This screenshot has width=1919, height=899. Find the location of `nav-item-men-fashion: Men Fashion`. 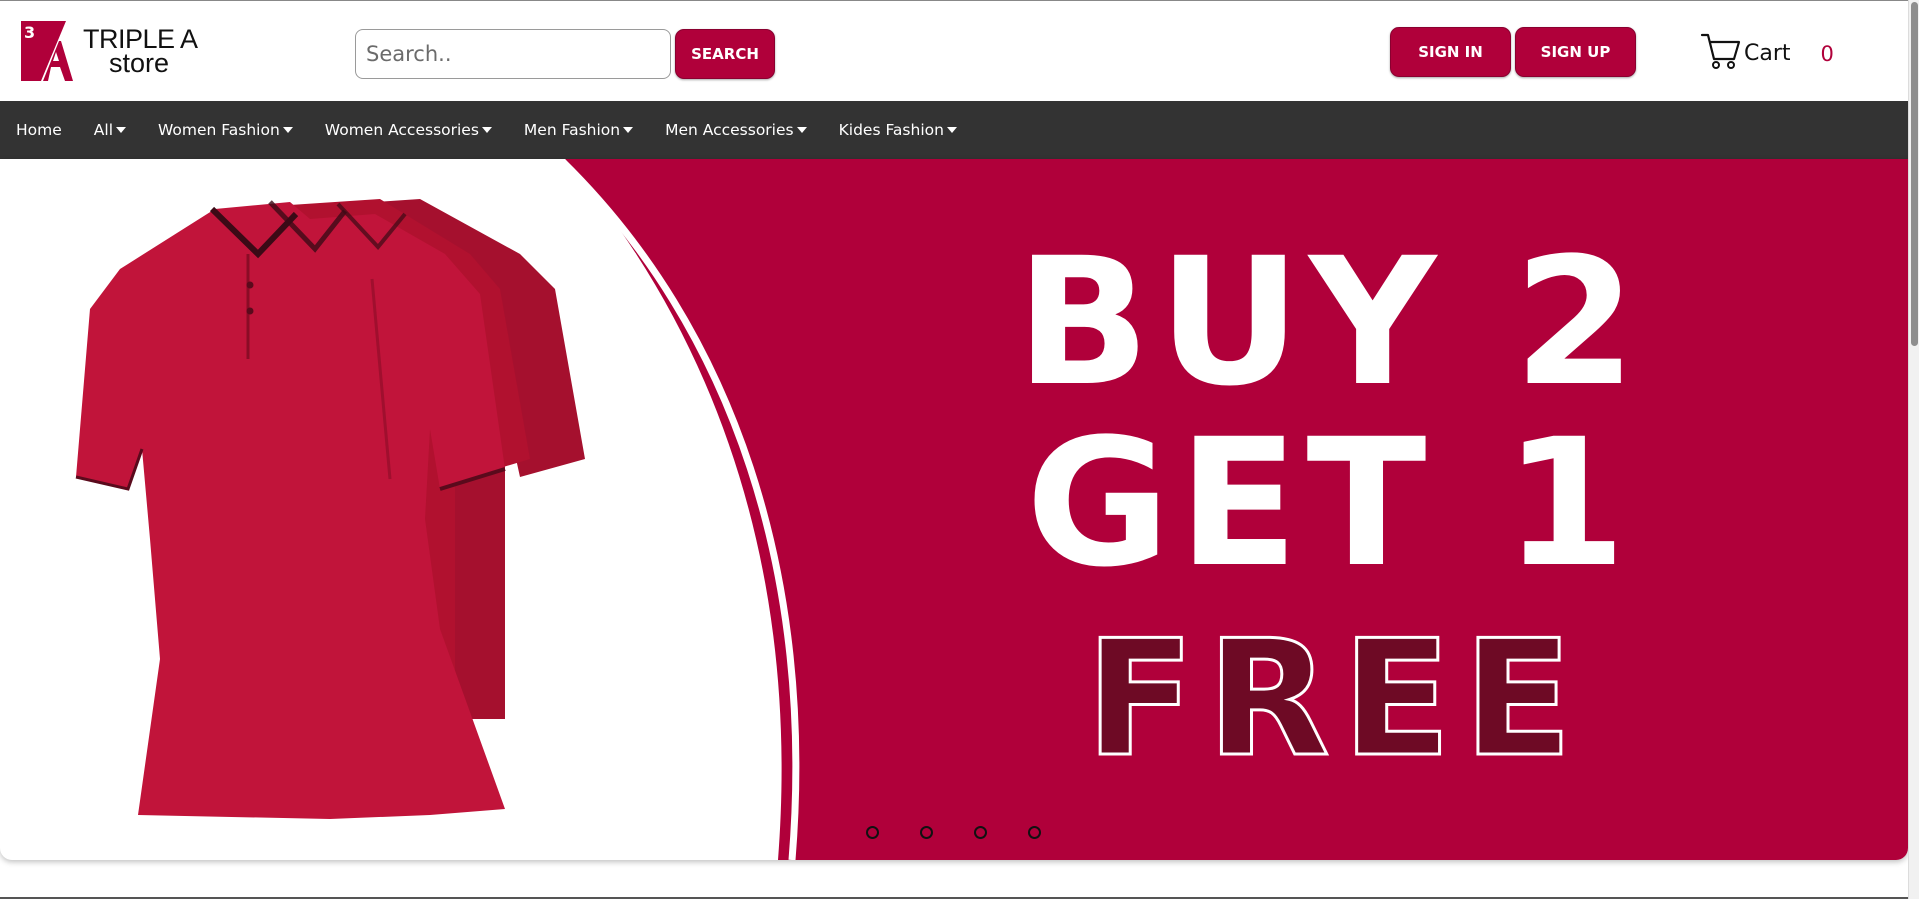

nav-item-men-fashion: Men Fashion is located at coordinates (578, 130).